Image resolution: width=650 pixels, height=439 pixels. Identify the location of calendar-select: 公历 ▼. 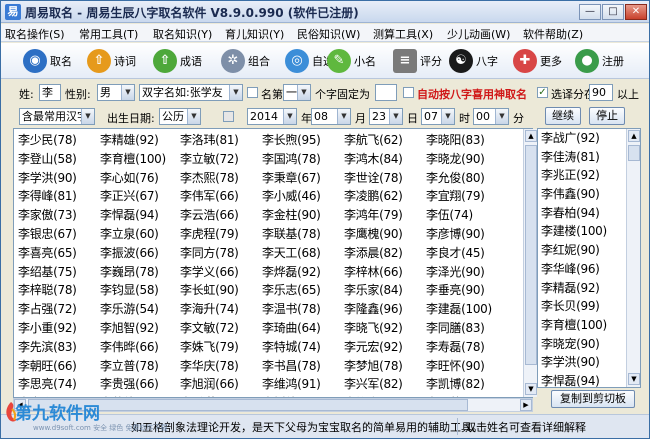
(180, 116).